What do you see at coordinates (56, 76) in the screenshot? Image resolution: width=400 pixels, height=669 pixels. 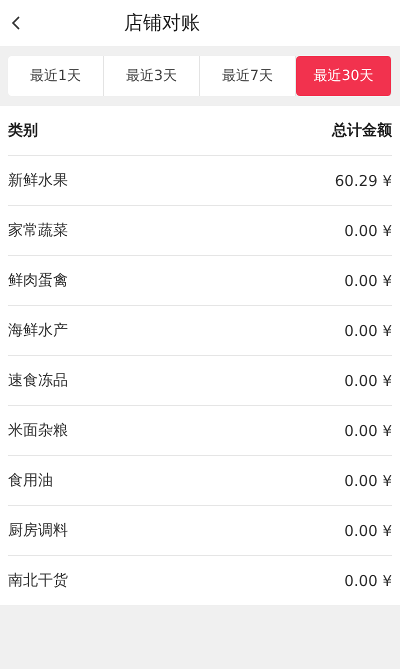 I see `period-tab: 最近1天` at bounding box center [56, 76].